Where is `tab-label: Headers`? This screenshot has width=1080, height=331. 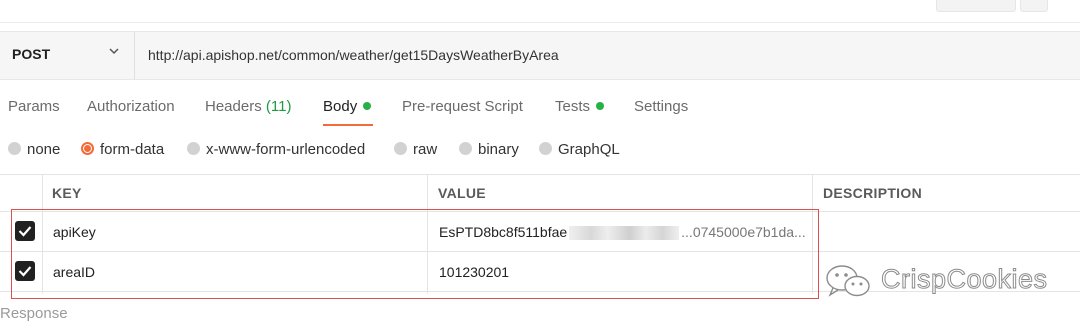
tab-label: Headers is located at coordinates (233, 106).